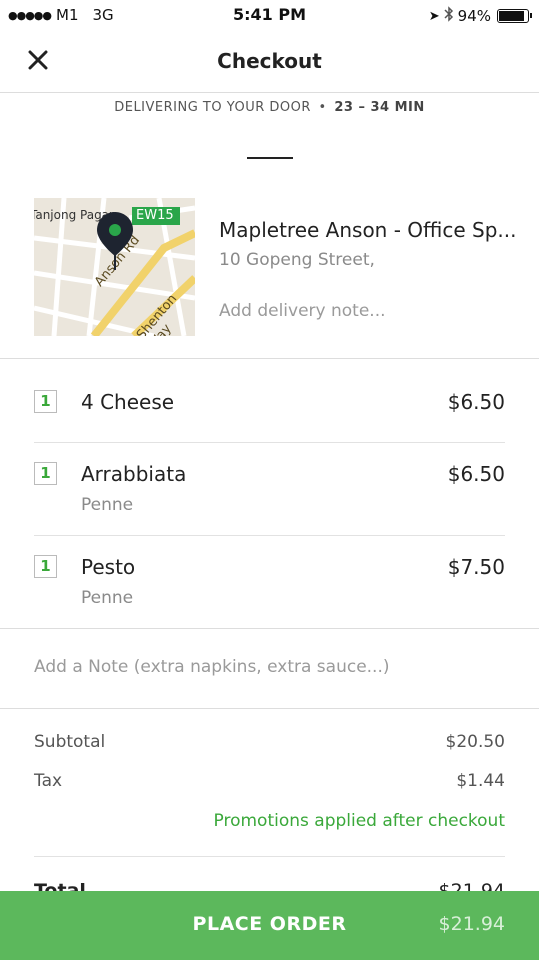 The image size is (539, 960). I want to click on status-right: ➤ 94%, so click(480, 16).